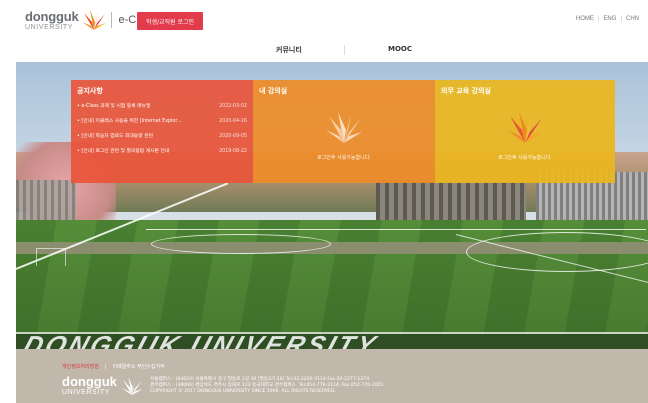  Describe the element at coordinates (241, 244) in the screenshot. I see `hero-field-circle` at that location.